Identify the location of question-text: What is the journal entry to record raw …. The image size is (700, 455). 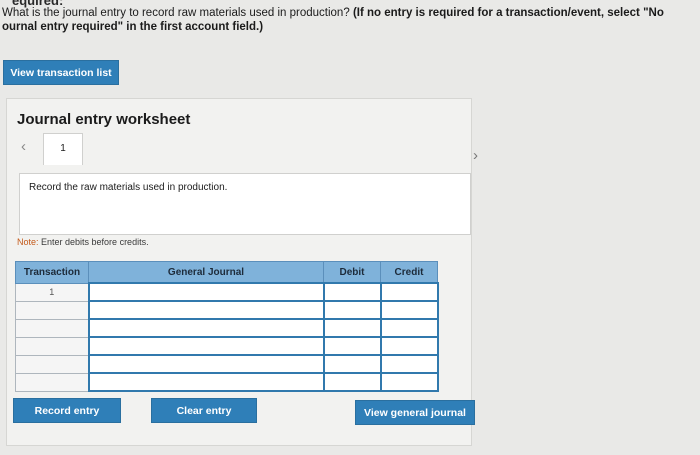
(347, 20).